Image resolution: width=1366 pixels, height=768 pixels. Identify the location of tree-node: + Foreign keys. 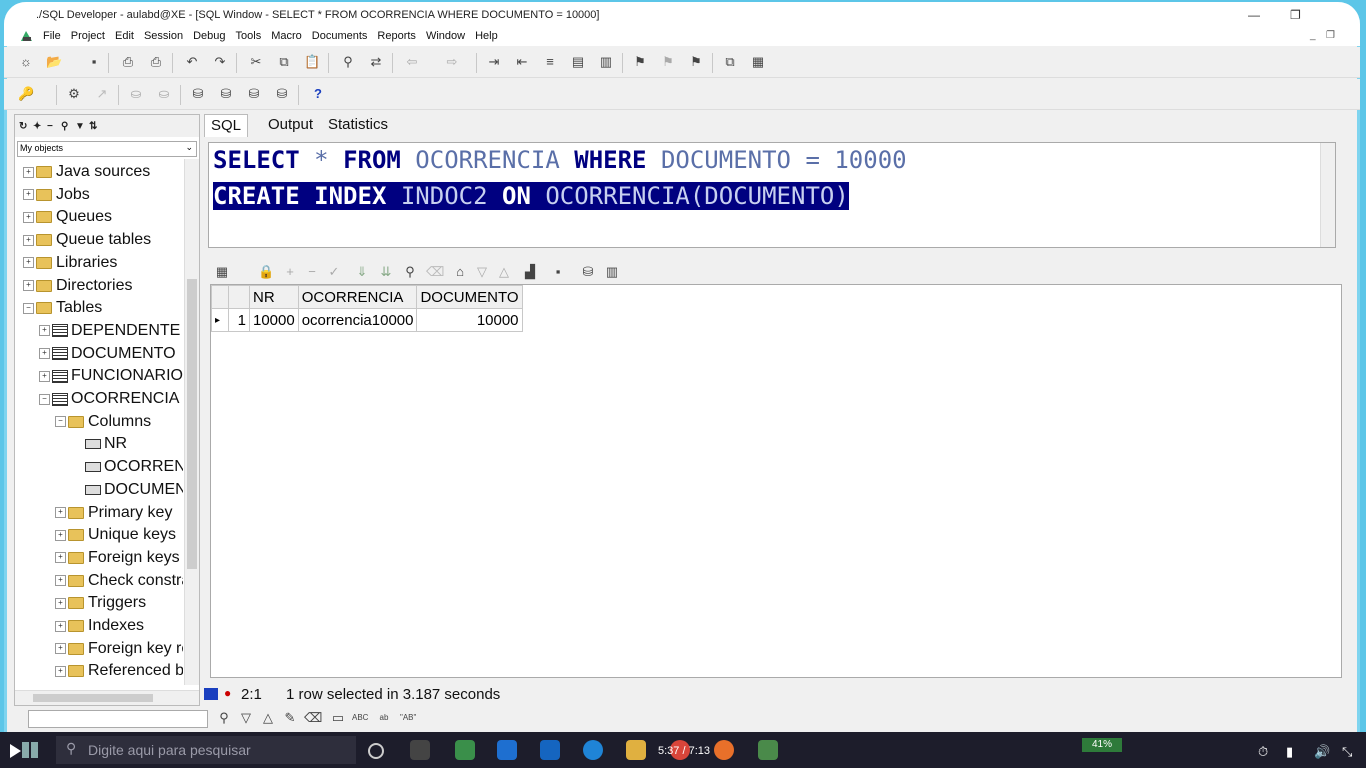
(117, 558).